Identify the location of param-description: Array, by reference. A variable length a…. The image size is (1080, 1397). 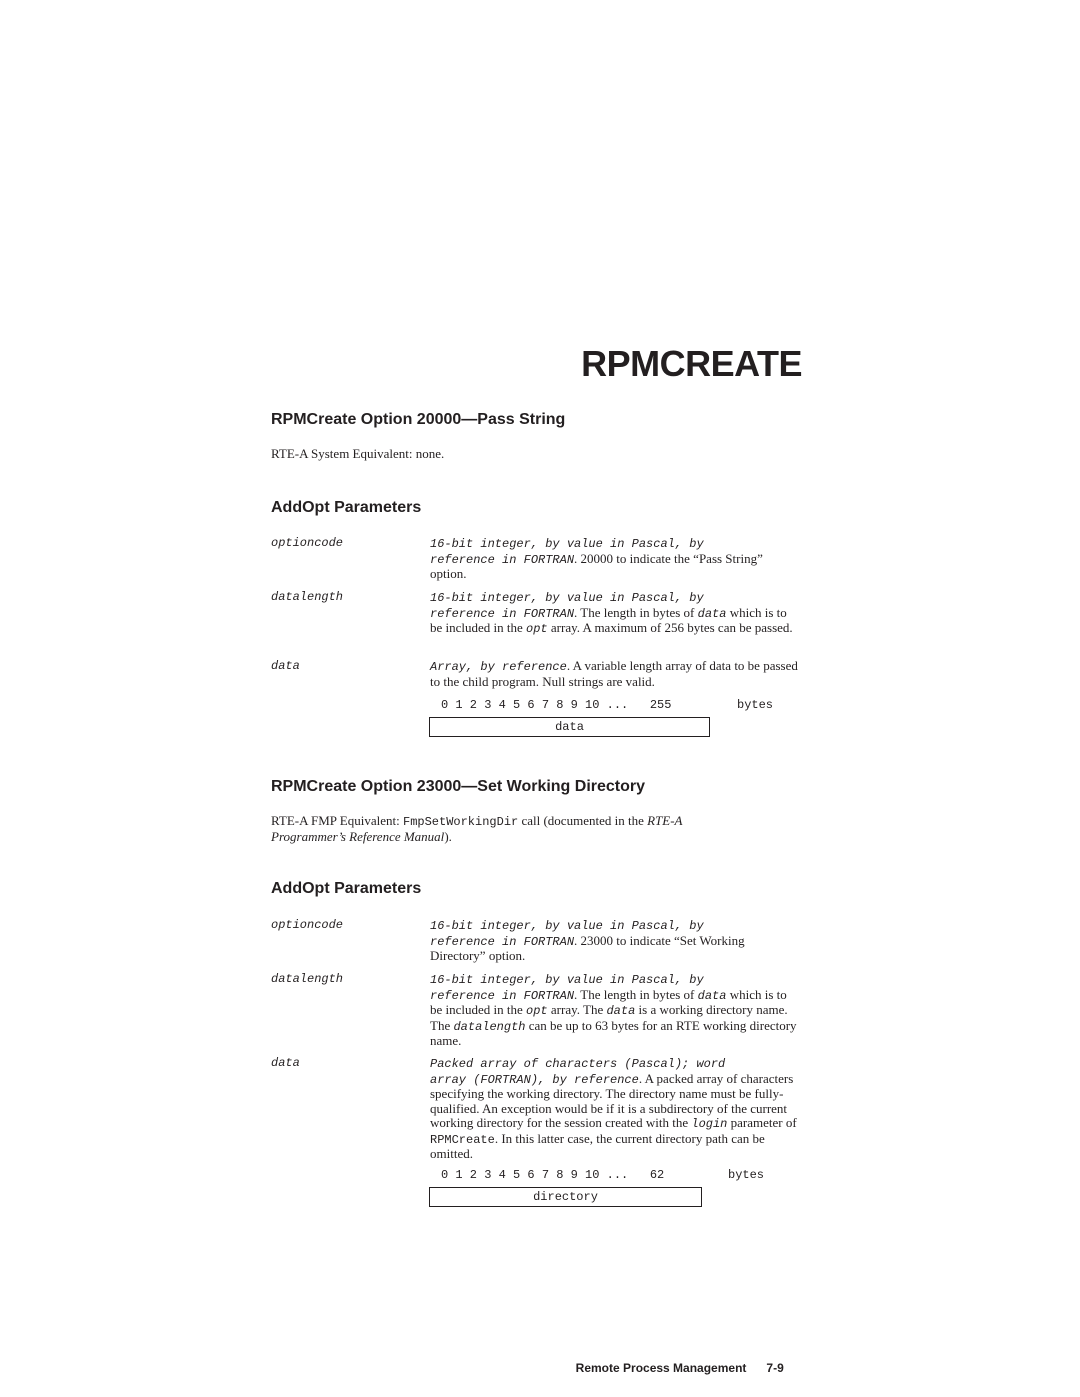
(614, 673).